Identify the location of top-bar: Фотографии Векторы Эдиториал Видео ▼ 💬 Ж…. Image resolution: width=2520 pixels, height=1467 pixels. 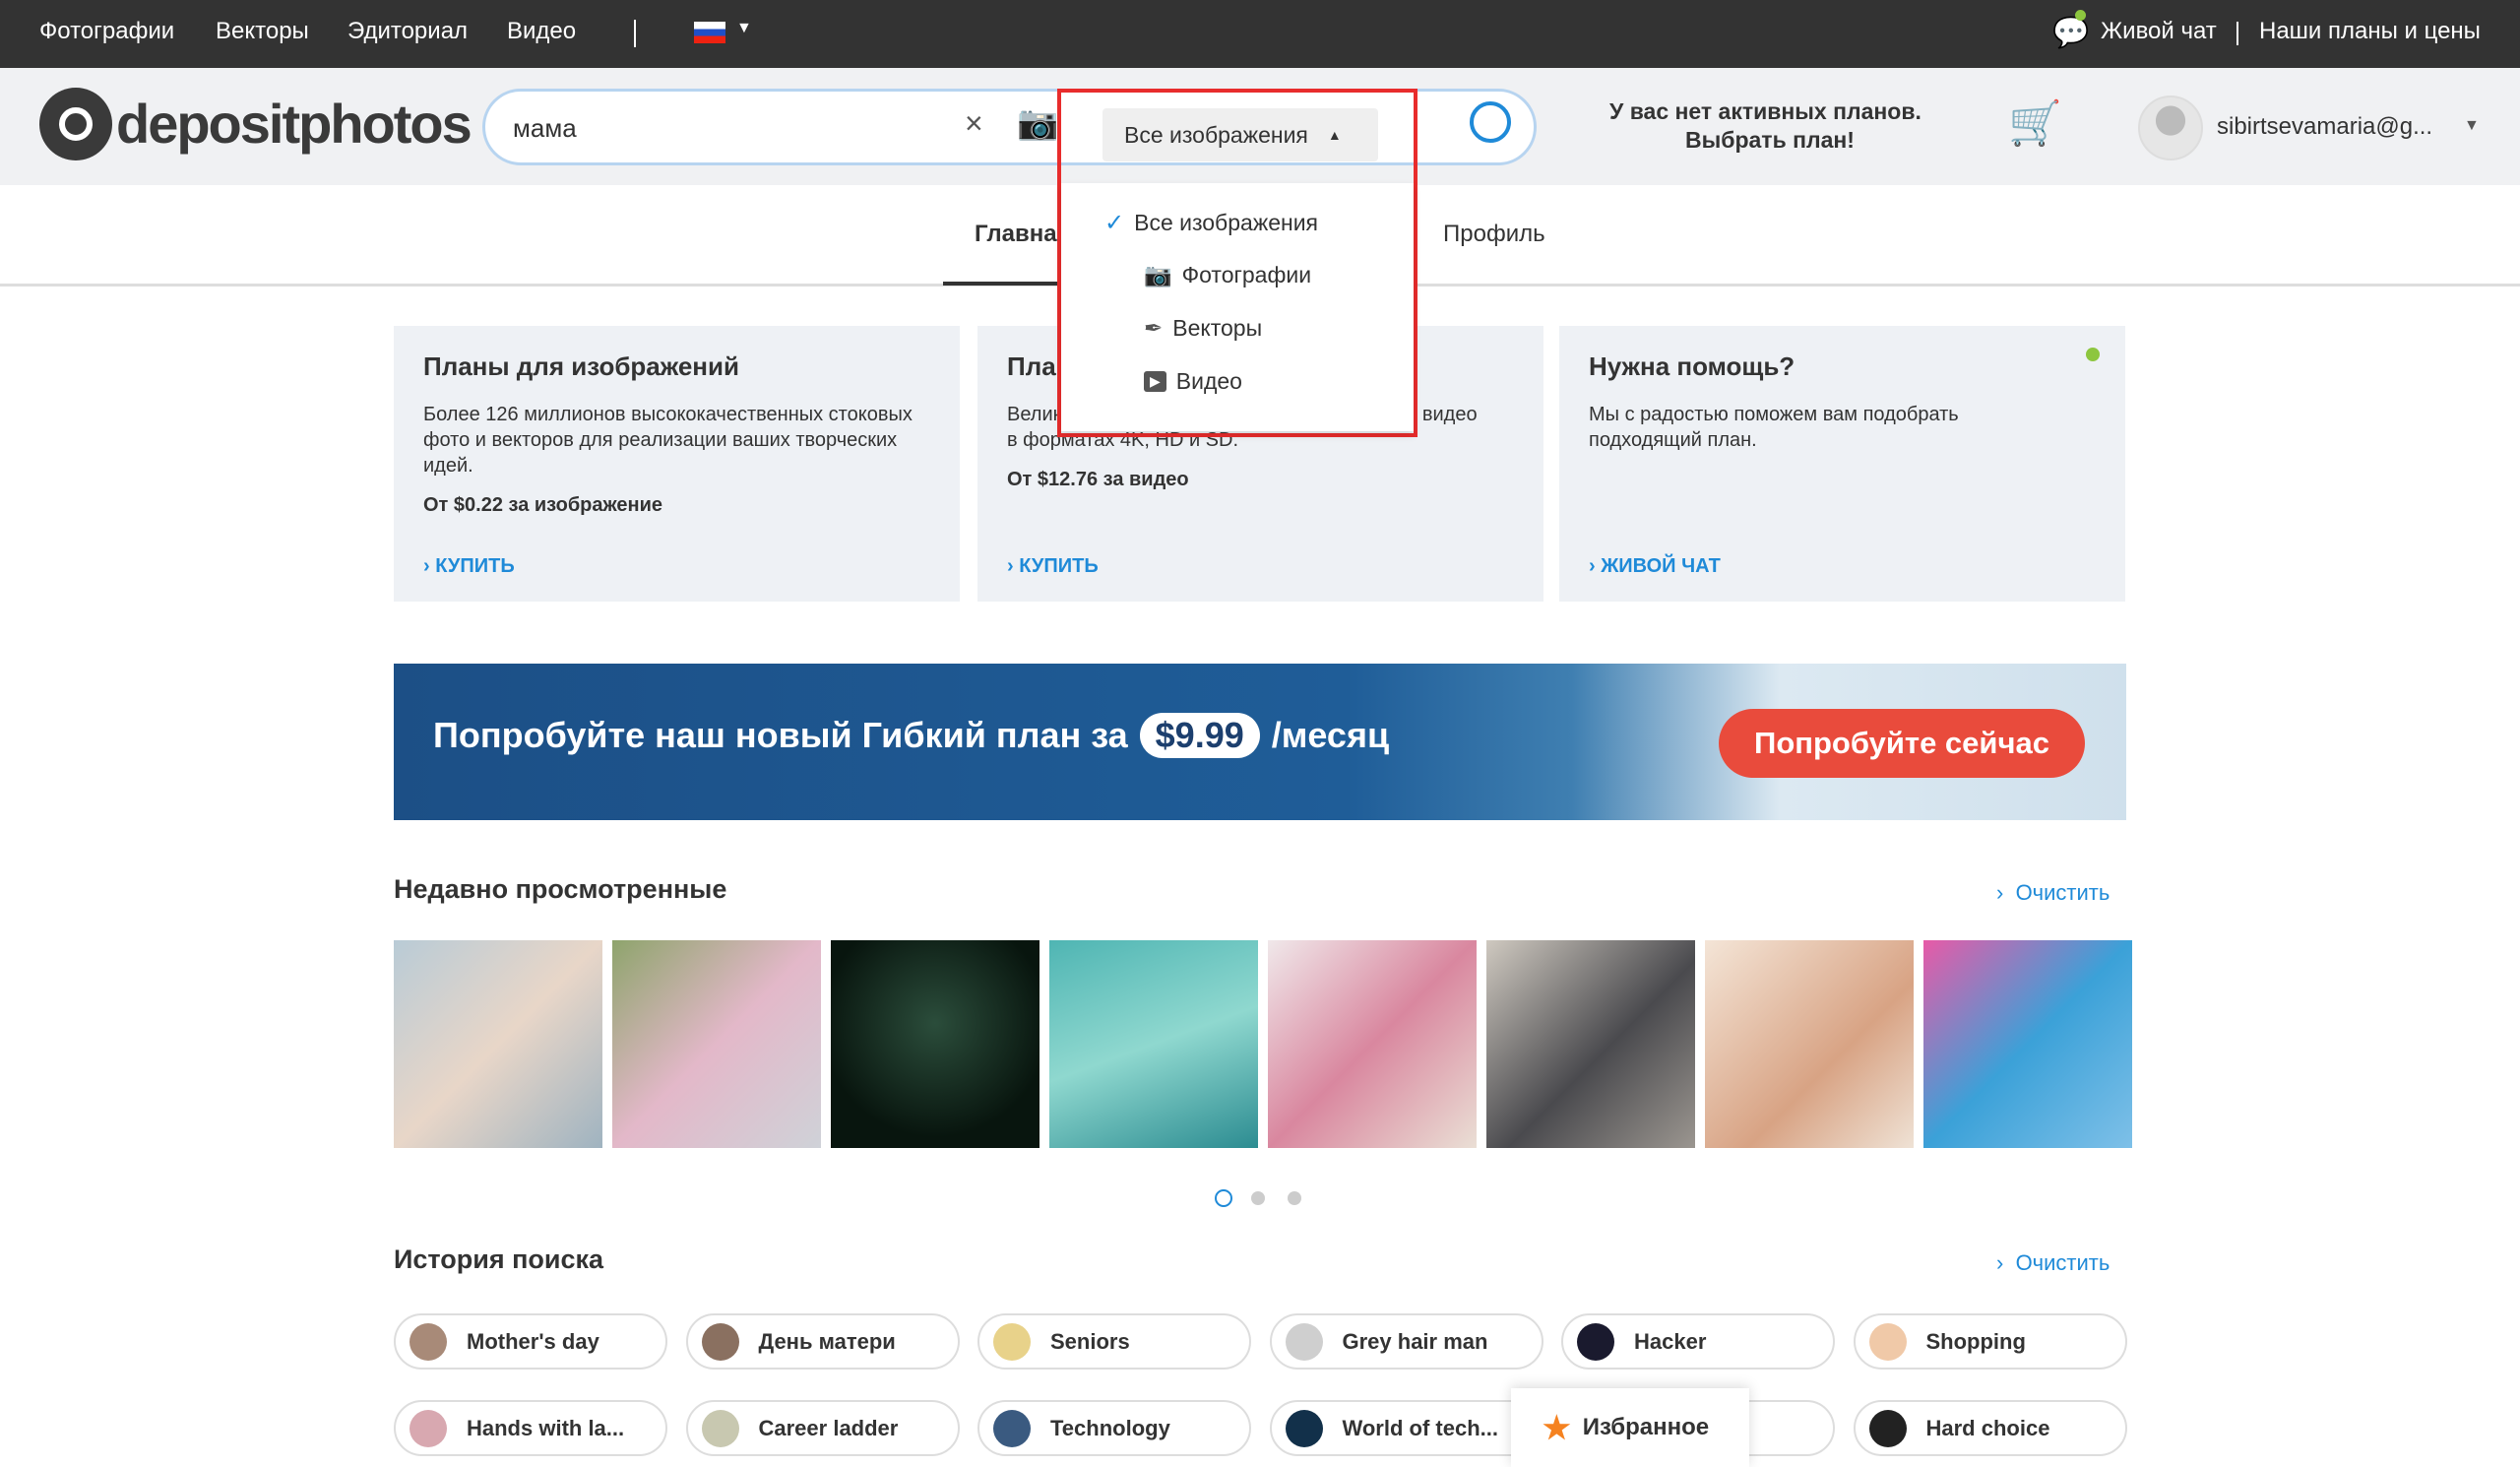
(1260, 34).